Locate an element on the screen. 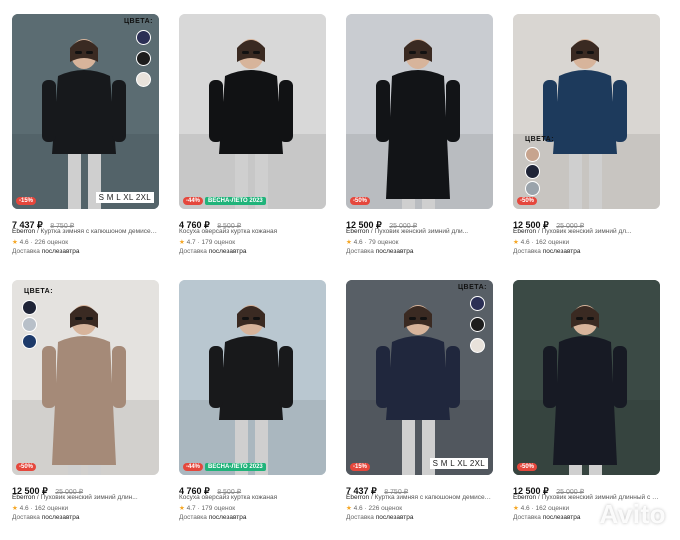  title-text: Косуха оверсайз куртка кожаная is located at coordinates (228, 497).